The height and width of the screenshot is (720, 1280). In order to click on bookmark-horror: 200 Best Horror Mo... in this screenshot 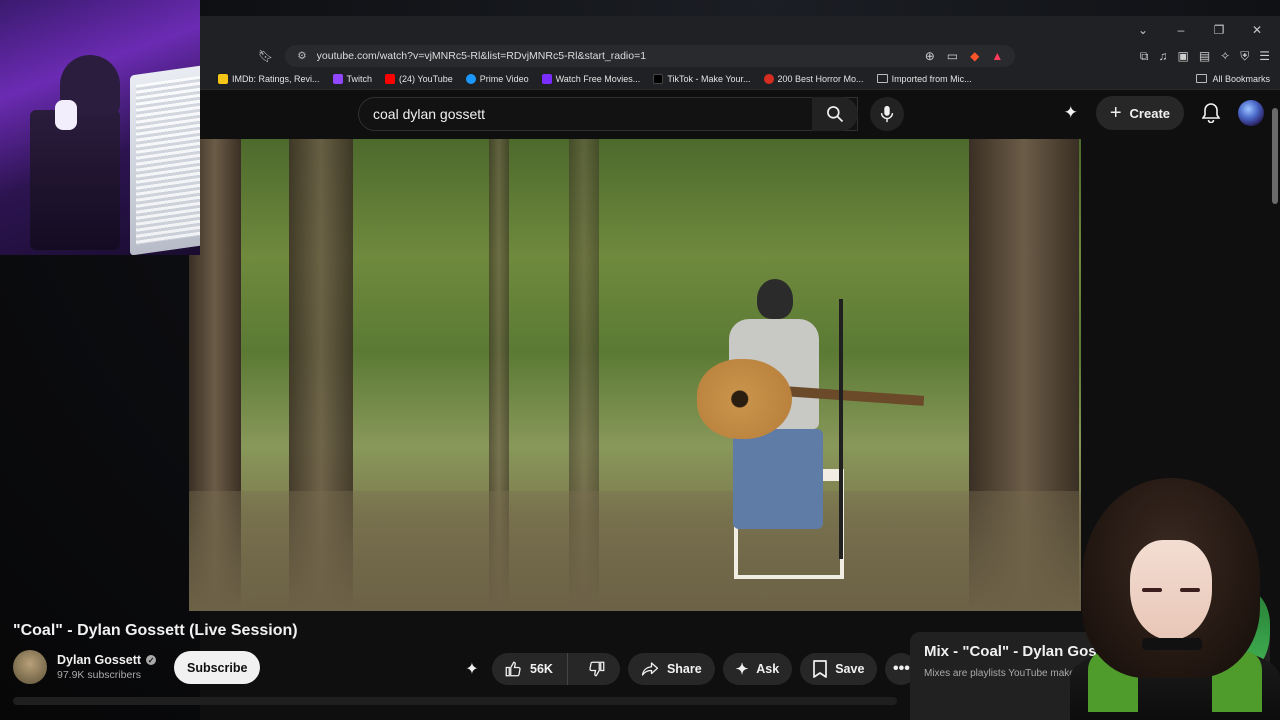, I will do `click(813, 78)`.